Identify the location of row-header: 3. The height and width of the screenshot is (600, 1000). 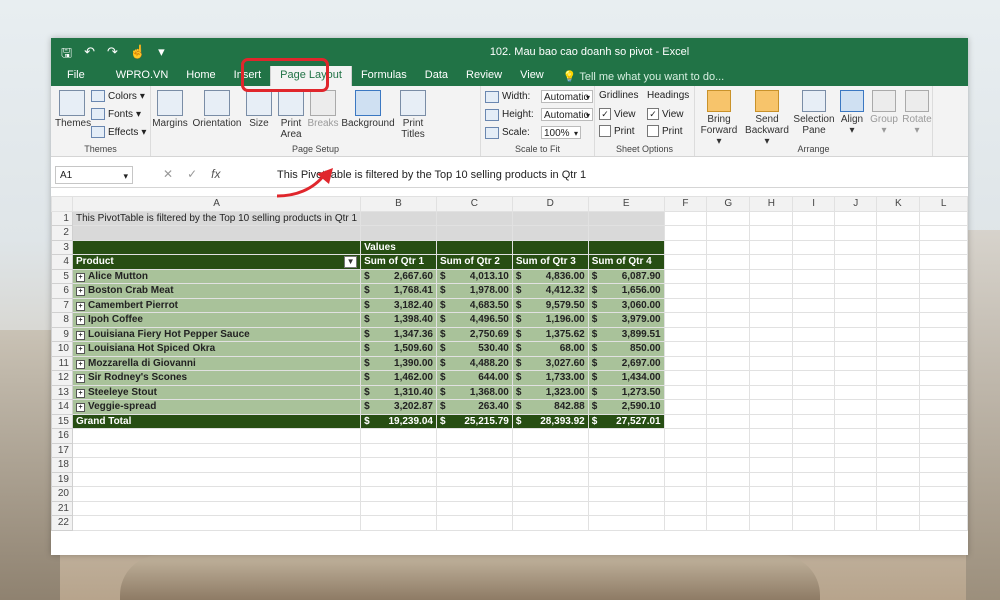
(62, 247).